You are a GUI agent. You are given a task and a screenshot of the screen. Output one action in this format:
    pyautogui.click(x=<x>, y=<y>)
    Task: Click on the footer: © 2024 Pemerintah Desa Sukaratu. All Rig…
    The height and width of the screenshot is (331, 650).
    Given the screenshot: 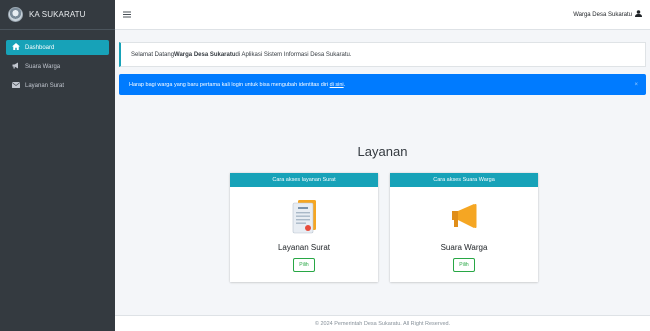 What is the action you would take?
    pyautogui.click(x=382, y=323)
    